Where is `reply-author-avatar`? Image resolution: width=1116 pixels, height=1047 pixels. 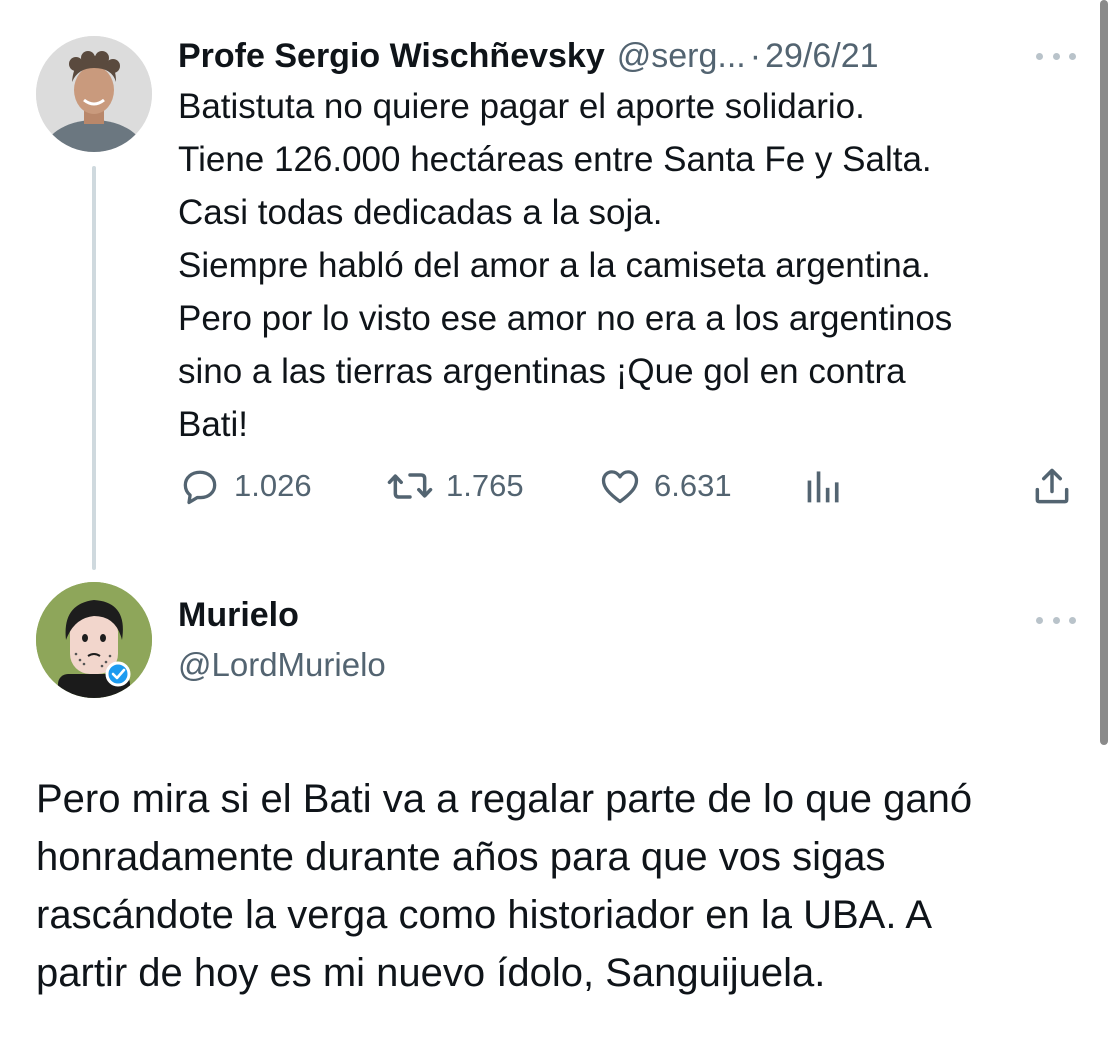 reply-author-avatar is located at coordinates (94, 640).